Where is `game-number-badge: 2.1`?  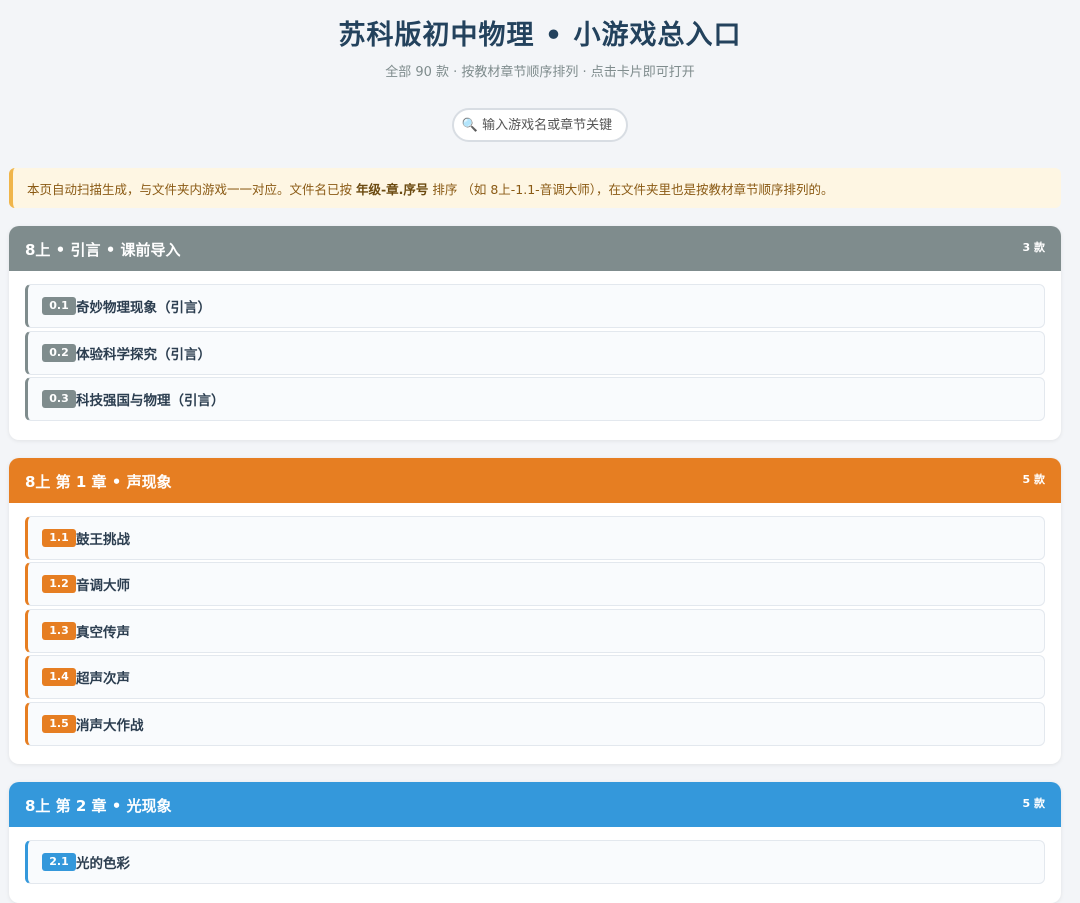
game-number-badge: 2.1 is located at coordinates (59, 862).